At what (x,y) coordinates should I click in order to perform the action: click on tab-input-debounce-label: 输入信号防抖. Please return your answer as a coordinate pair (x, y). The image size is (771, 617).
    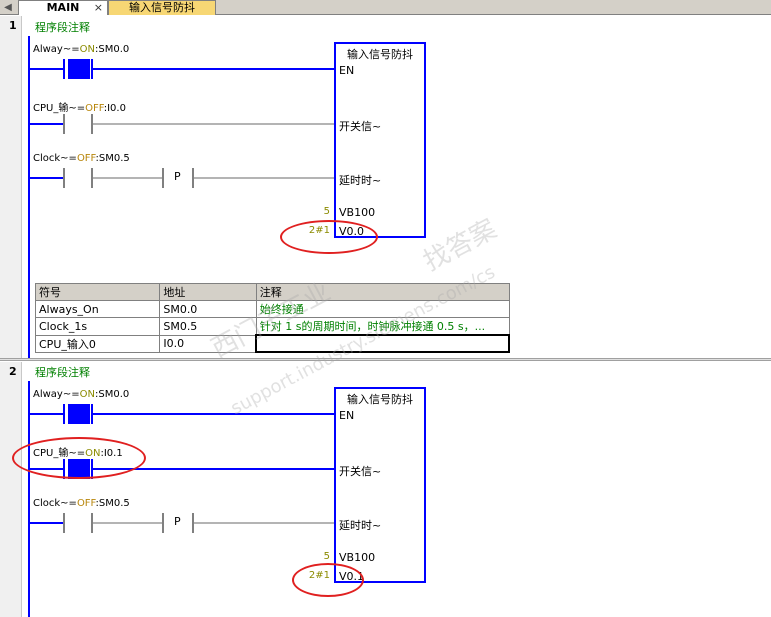
    Looking at the image, I should click on (162, 7).